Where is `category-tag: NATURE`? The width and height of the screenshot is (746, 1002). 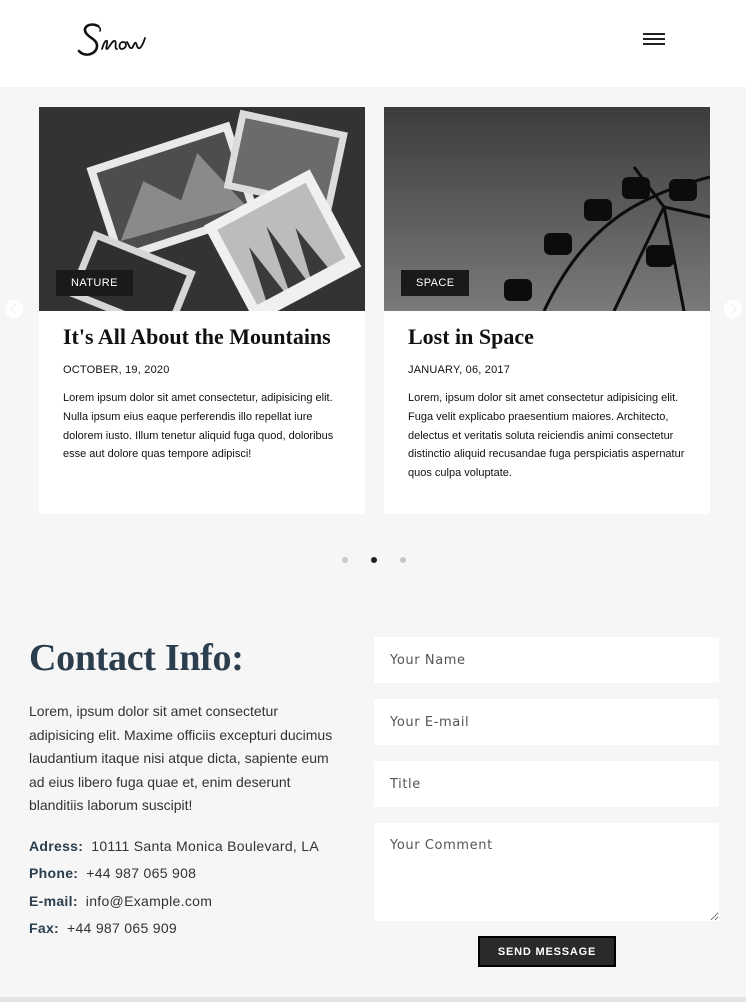 category-tag: NATURE is located at coordinates (94, 283).